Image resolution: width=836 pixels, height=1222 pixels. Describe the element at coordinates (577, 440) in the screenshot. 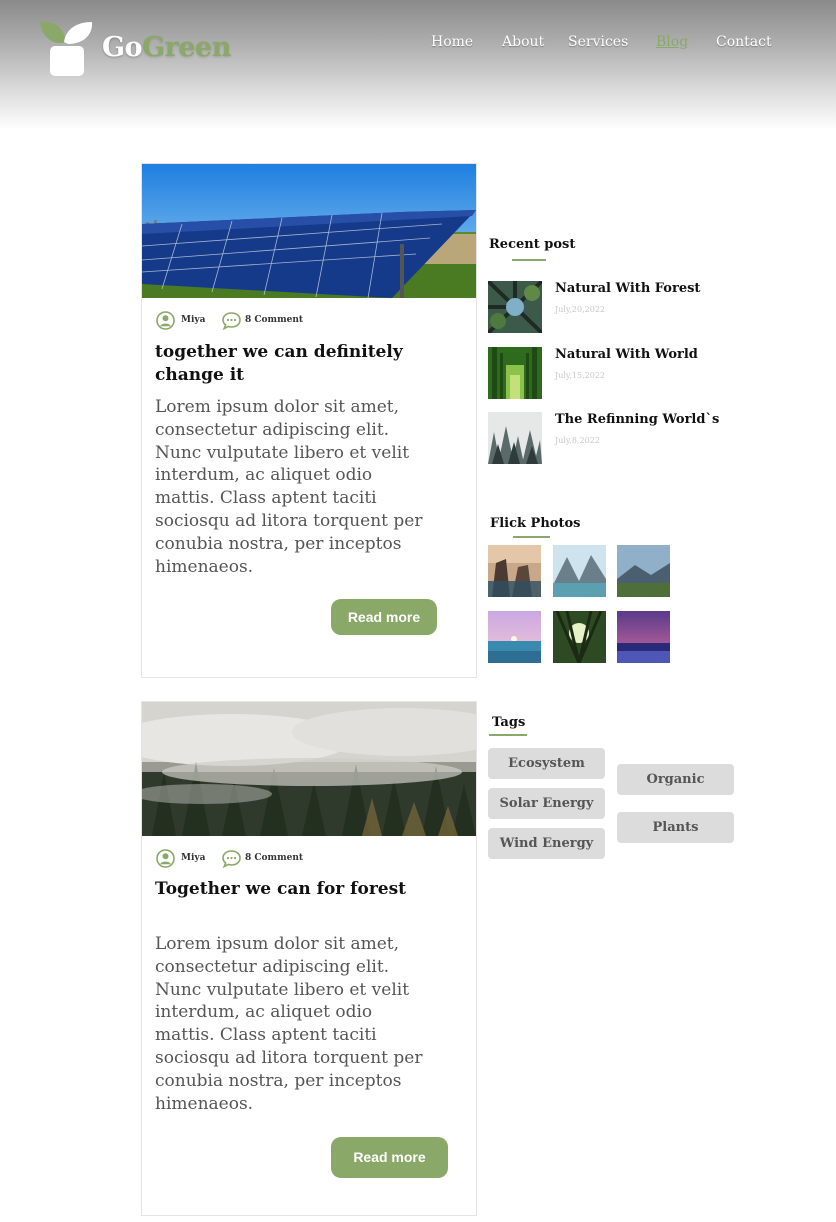

I see `recent-post-date: July,8,2022` at that location.